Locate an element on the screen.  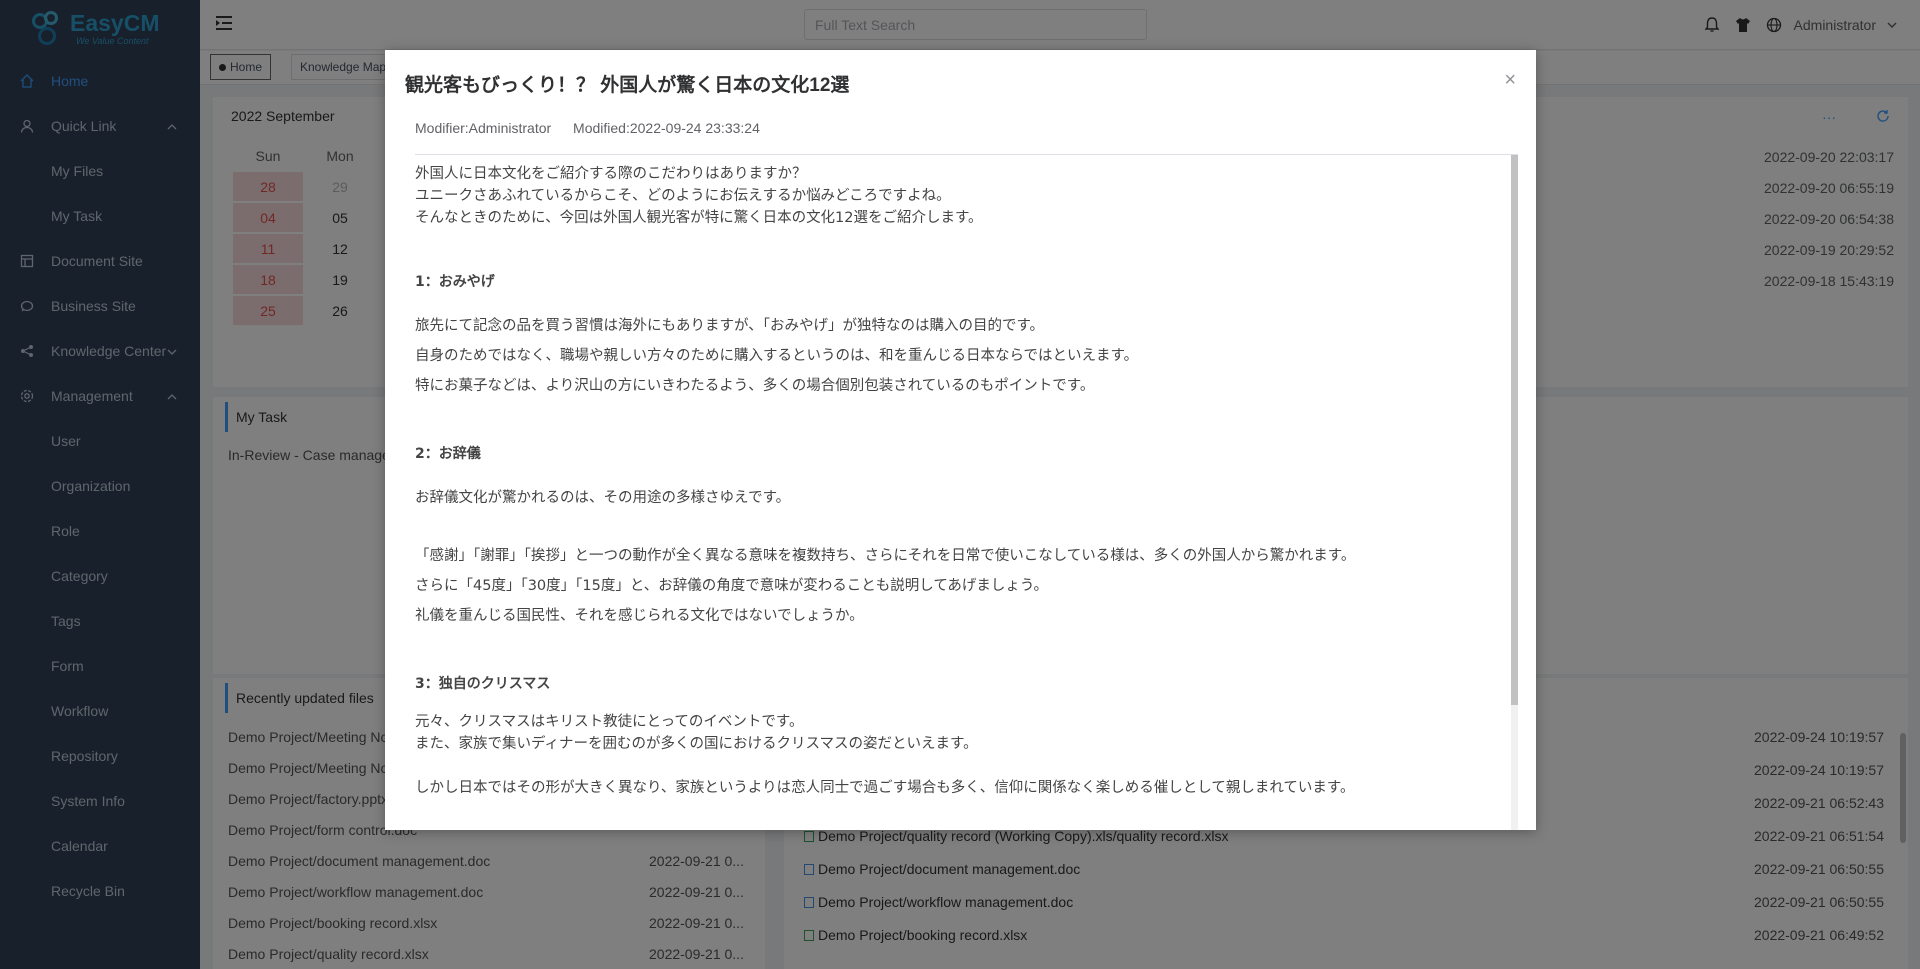
modal-title: 観光客もびっくり！？ 外国人が驚く日本の文化12選 is located at coordinates (627, 85).